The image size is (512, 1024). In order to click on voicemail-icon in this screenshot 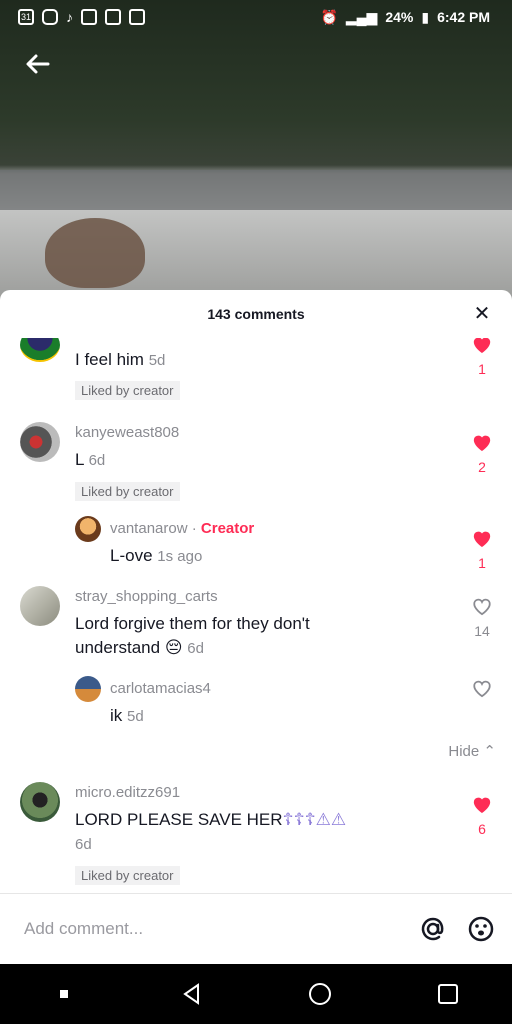, I will do `click(89, 17)`.